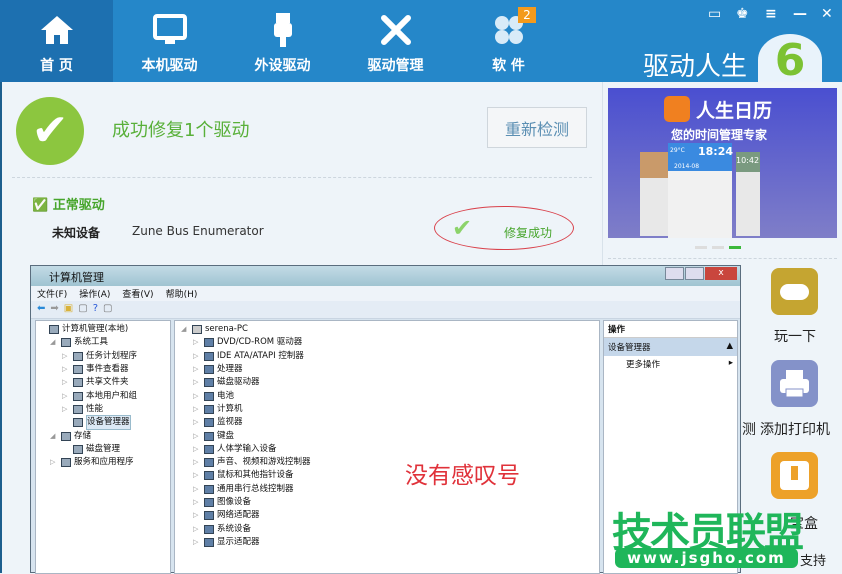  I want to click on device-category: 未知设备, so click(76, 233).